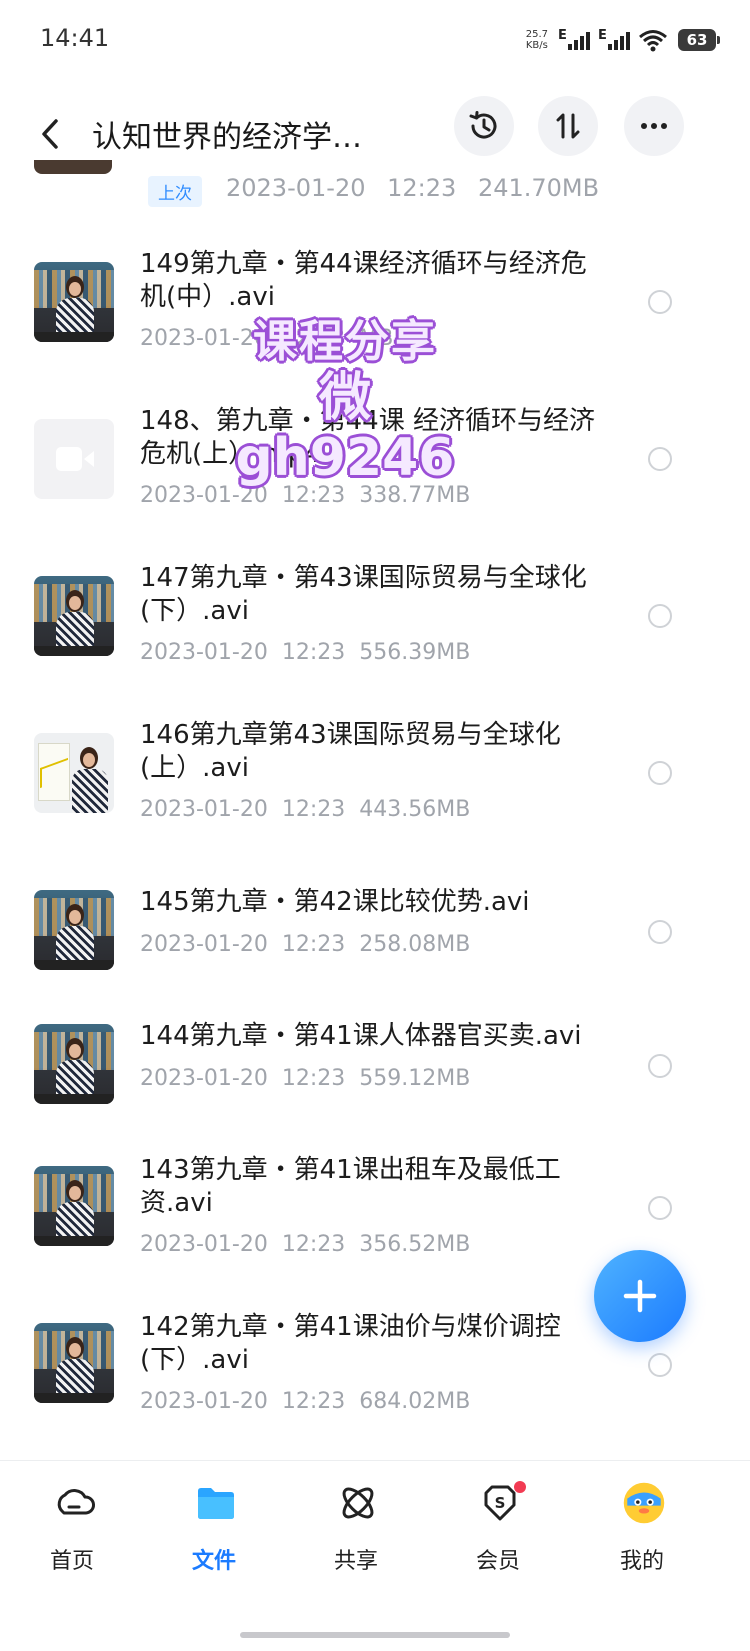  What do you see at coordinates (72, 1541) in the screenshot?
I see `nav-item-home: 首页` at bounding box center [72, 1541].